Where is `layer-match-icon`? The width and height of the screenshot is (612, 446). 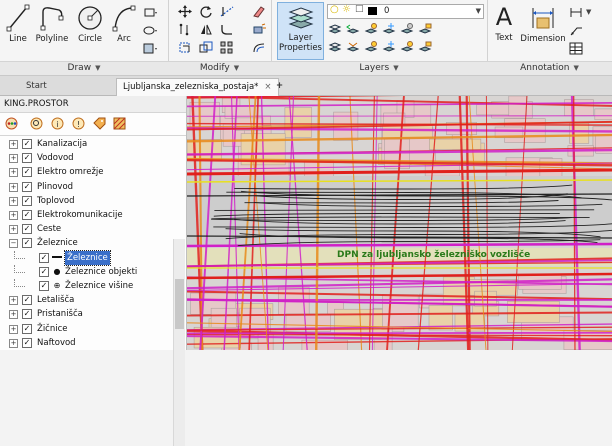 layer-match-icon is located at coordinates (335, 28).